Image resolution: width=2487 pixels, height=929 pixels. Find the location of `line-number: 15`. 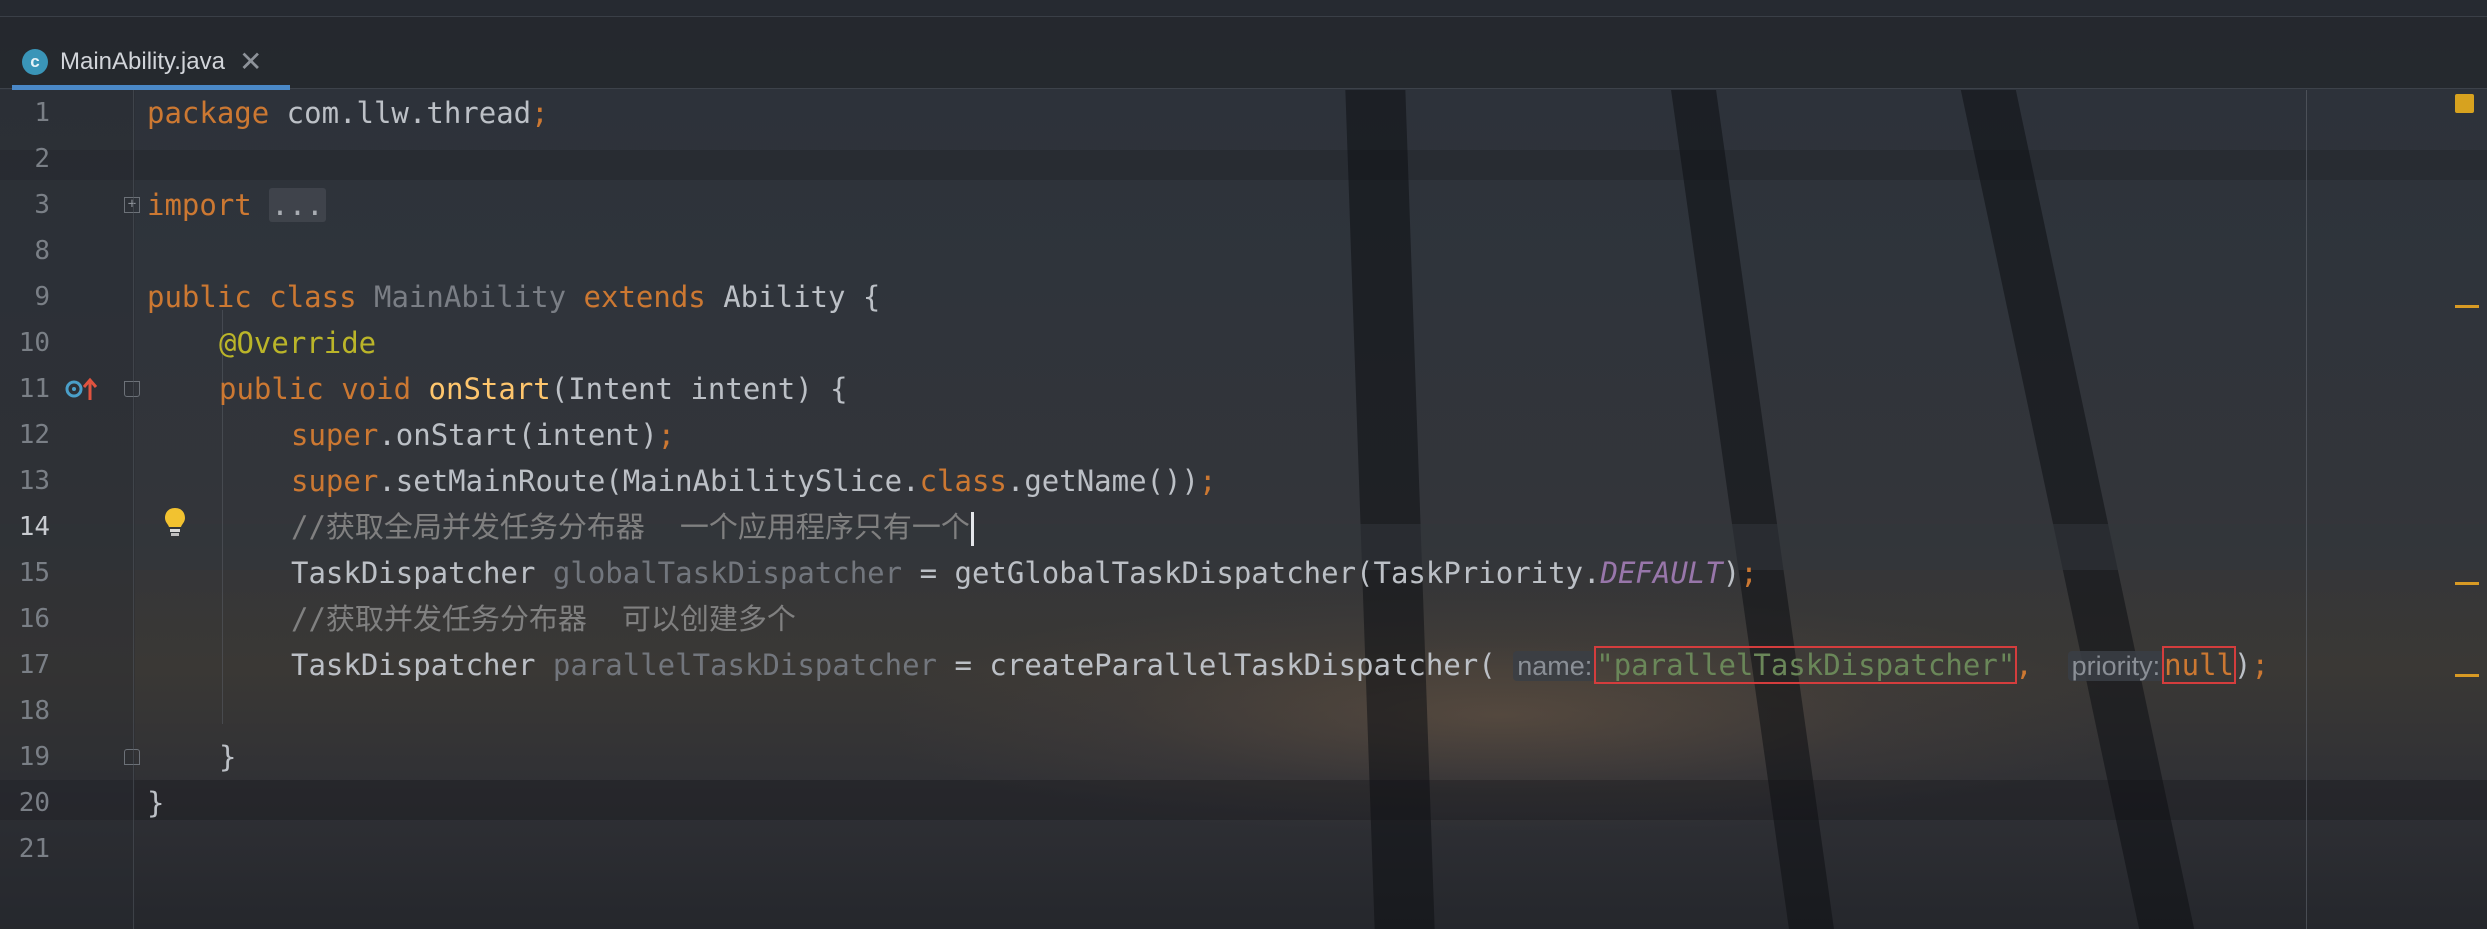

line-number: 15 is located at coordinates (34, 573).